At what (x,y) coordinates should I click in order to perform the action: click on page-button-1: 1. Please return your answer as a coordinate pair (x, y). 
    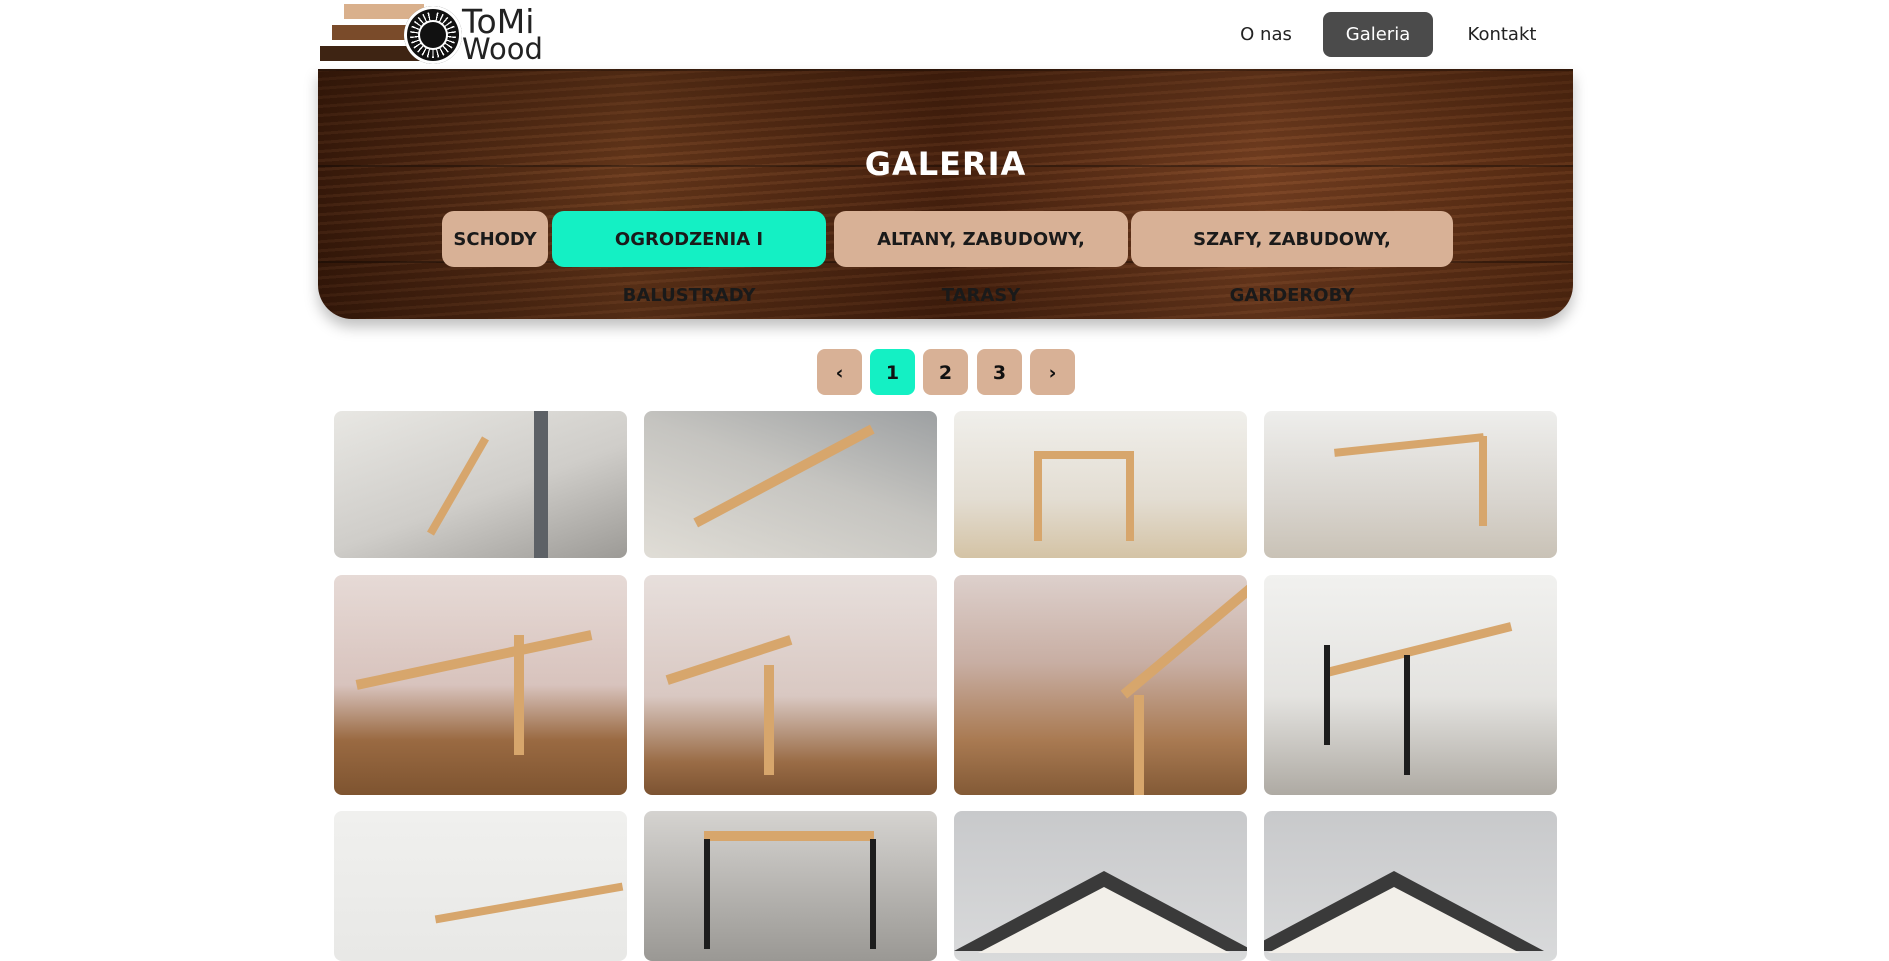
    Looking at the image, I should click on (892, 372).